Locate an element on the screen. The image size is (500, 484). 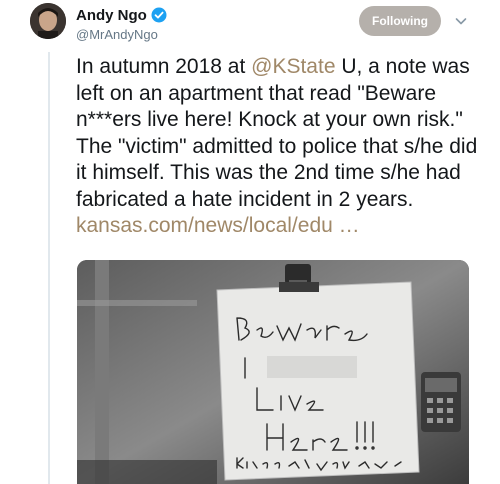
user-handle: @MrAndyNgo is located at coordinates (121, 34).